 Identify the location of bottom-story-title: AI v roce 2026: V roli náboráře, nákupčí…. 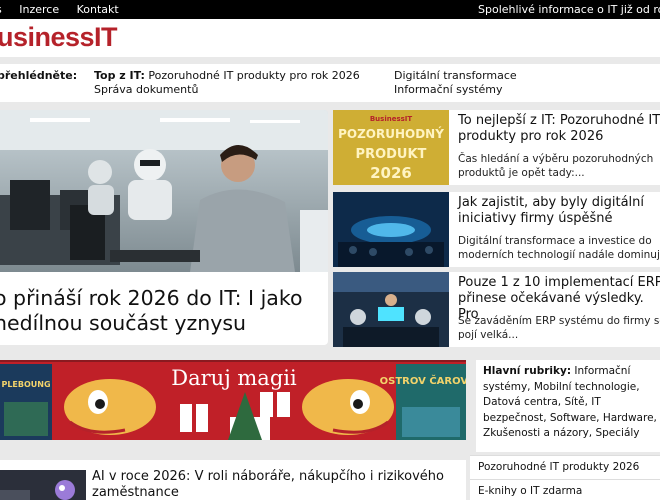
(277, 484).